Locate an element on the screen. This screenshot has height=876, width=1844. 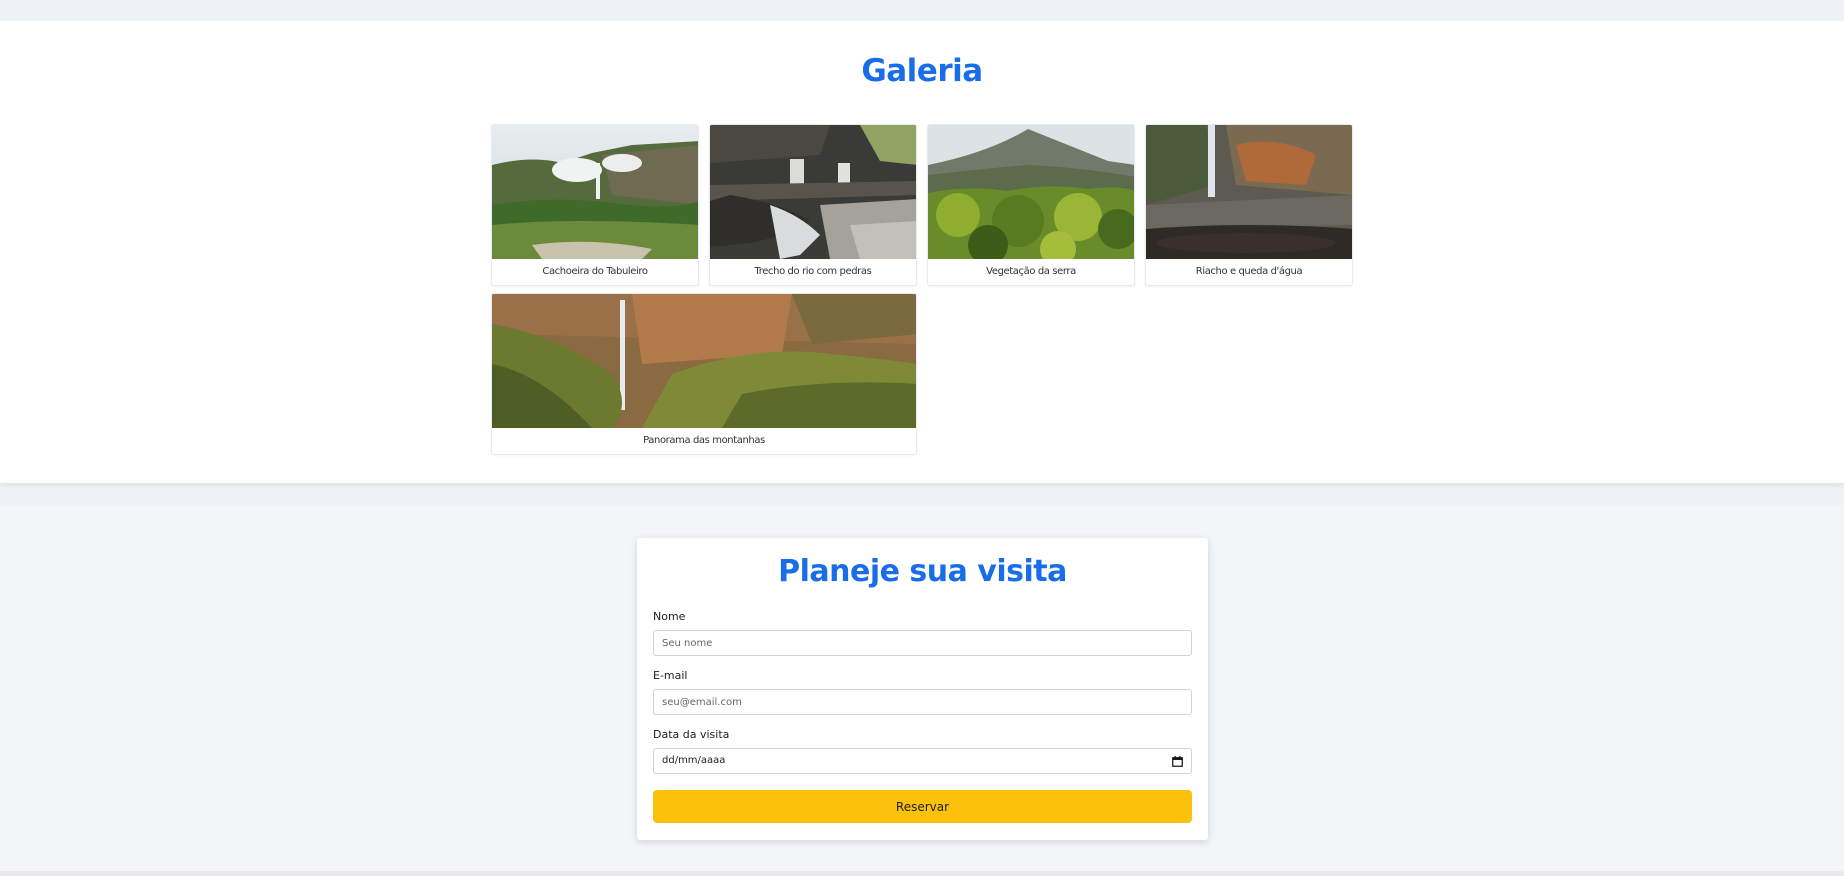
name-label: Nome is located at coordinates (669, 616).